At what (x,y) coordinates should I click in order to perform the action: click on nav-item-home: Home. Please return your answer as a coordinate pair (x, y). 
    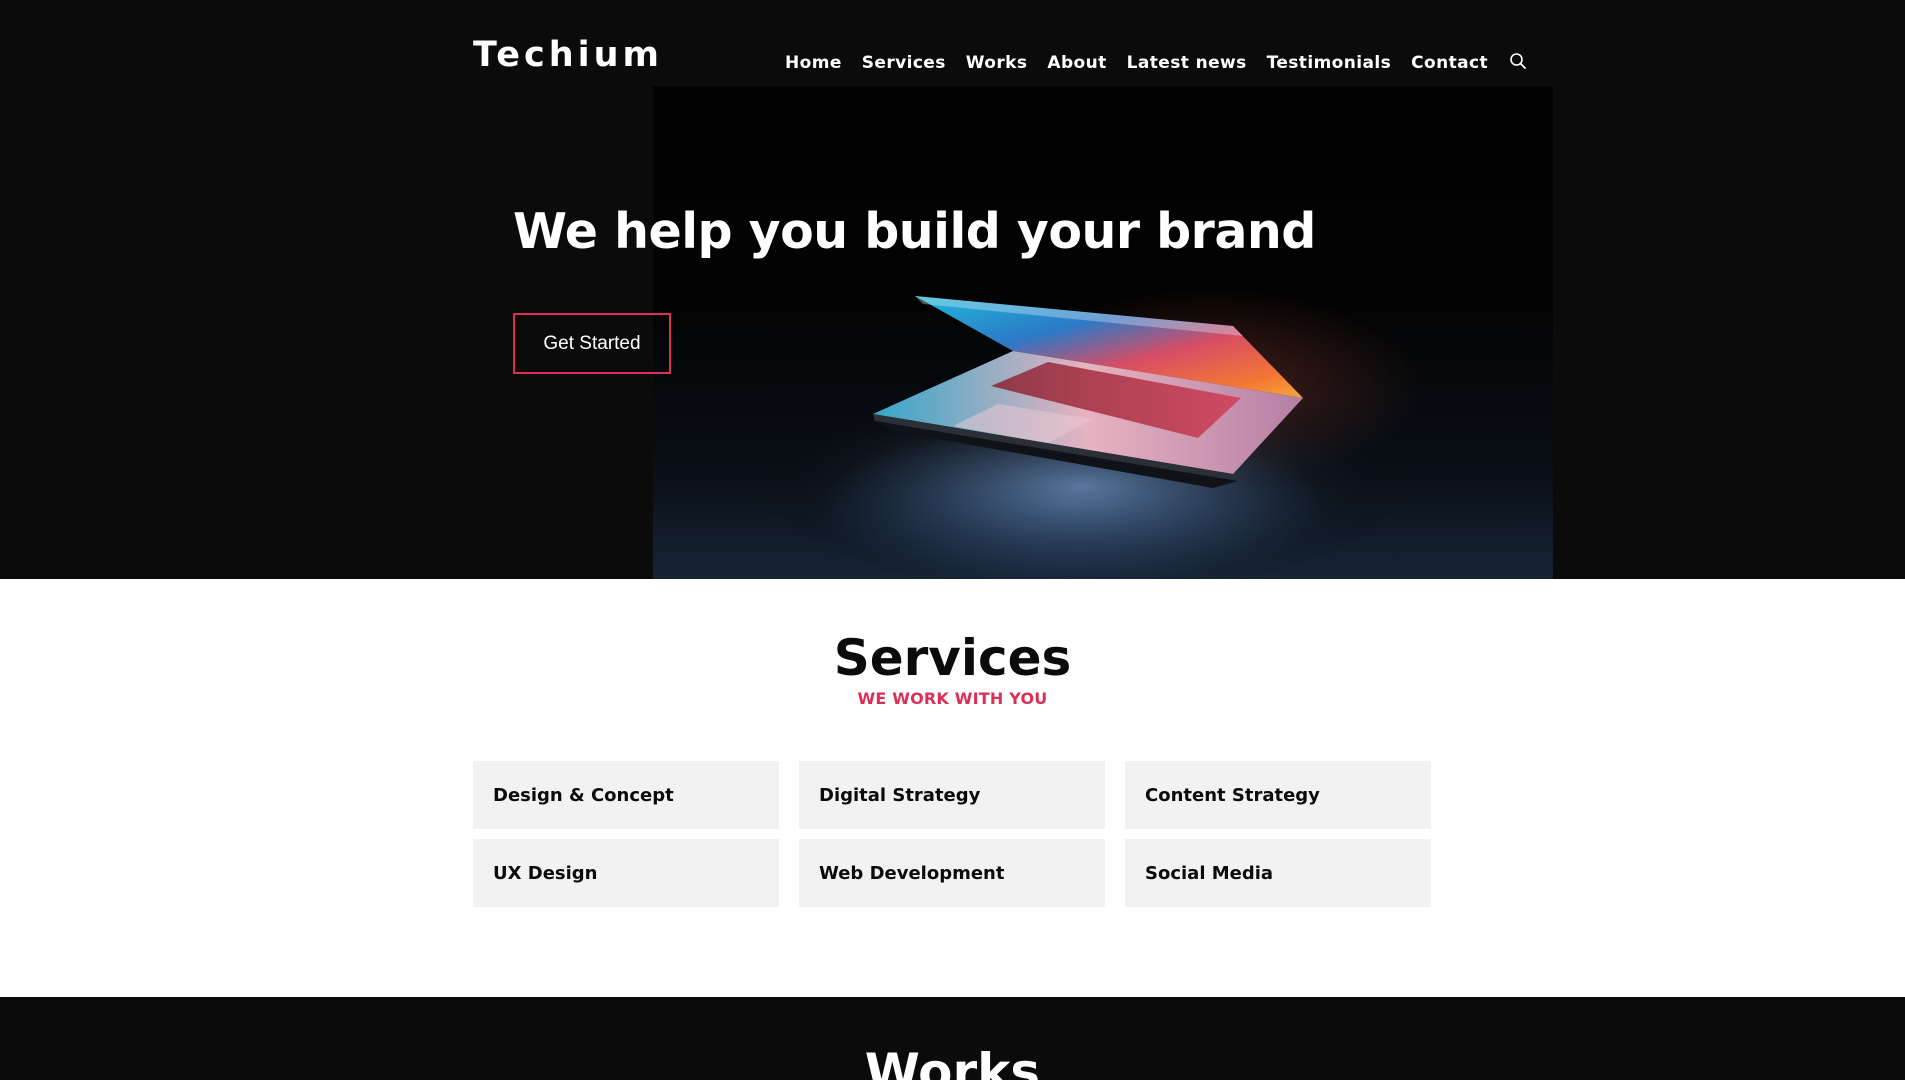
    Looking at the image, I should click on (813, 63).